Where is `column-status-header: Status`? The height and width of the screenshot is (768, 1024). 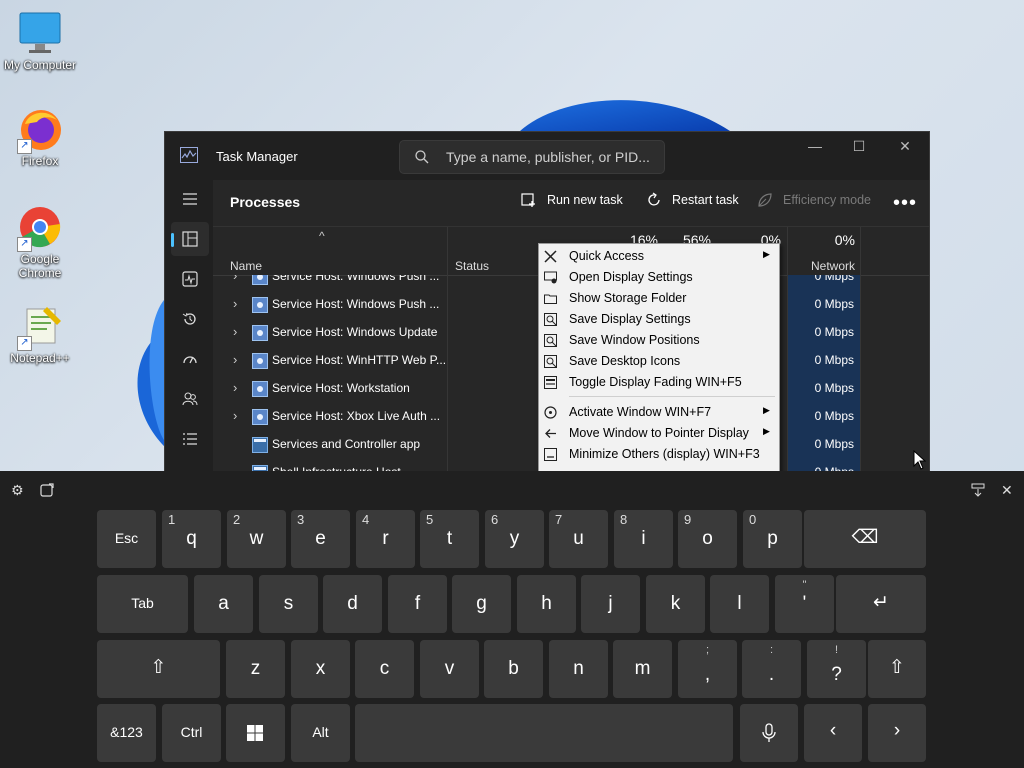 column-status-header: Status is located at coordinates (472, 266).